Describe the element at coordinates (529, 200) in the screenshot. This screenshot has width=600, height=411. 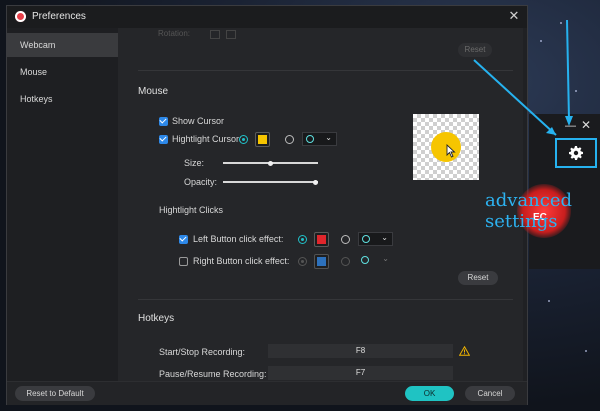
I see `annotation-line-1: advanced` at that location.